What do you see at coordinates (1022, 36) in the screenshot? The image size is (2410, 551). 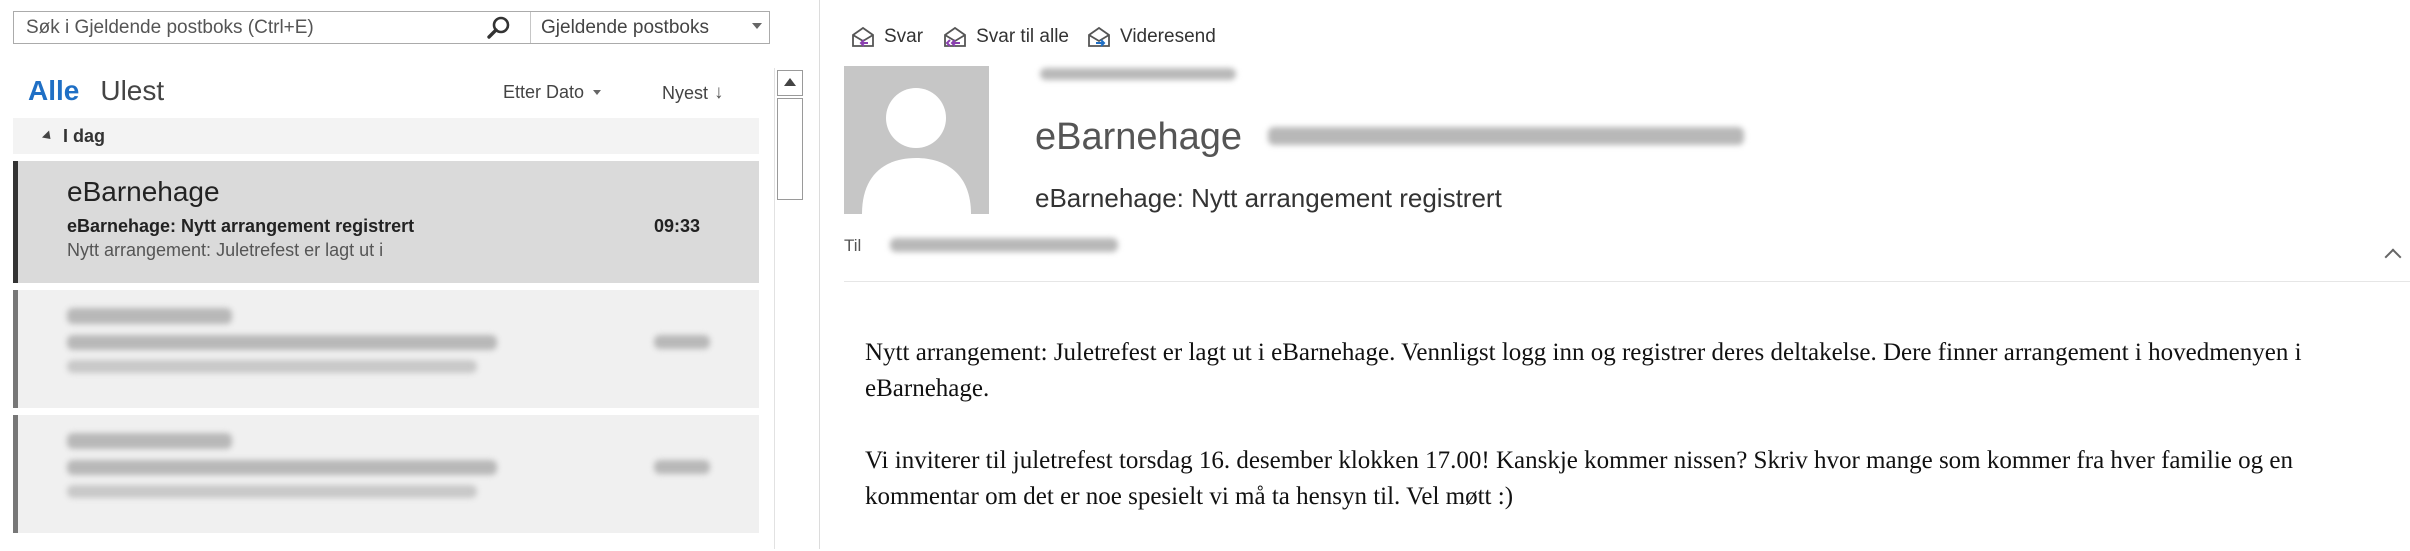 I see `reply-all-label: Svar til alle` at bounding box center [1022, 36].